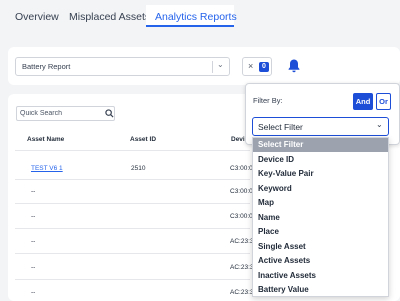  I want to click on option-keyword: Keyword, so click(320, 189).